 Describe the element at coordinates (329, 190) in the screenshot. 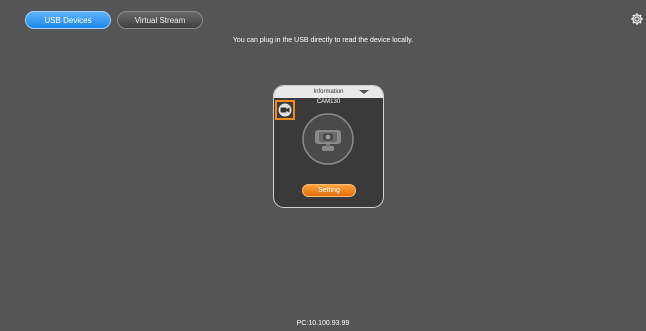

I see `setting-button: Setting` at that location.